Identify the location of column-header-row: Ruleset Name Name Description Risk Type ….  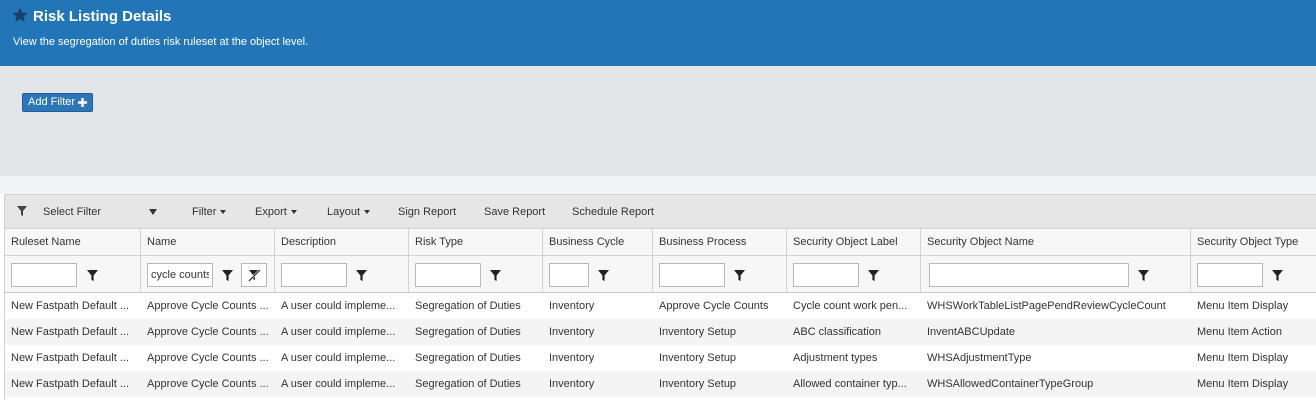
(660, 242).